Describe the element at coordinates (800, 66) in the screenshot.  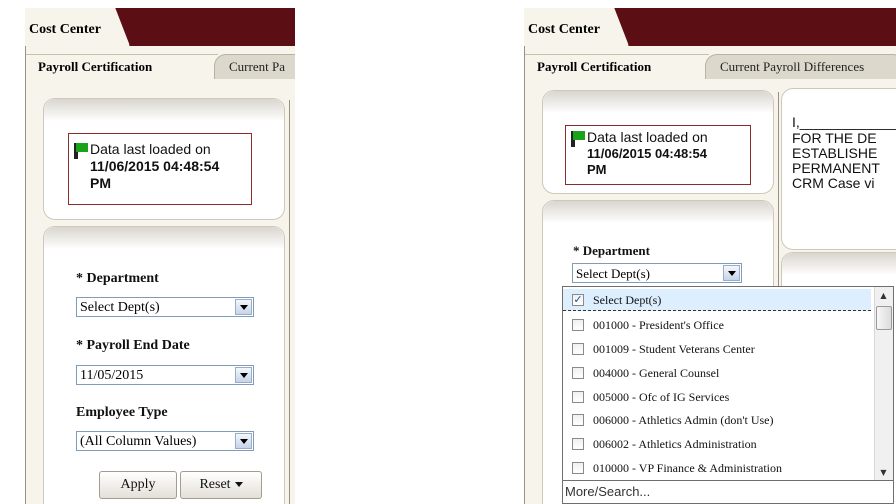
I see `tab-current-payroll-differences: Current Payroll Differences` at that location.